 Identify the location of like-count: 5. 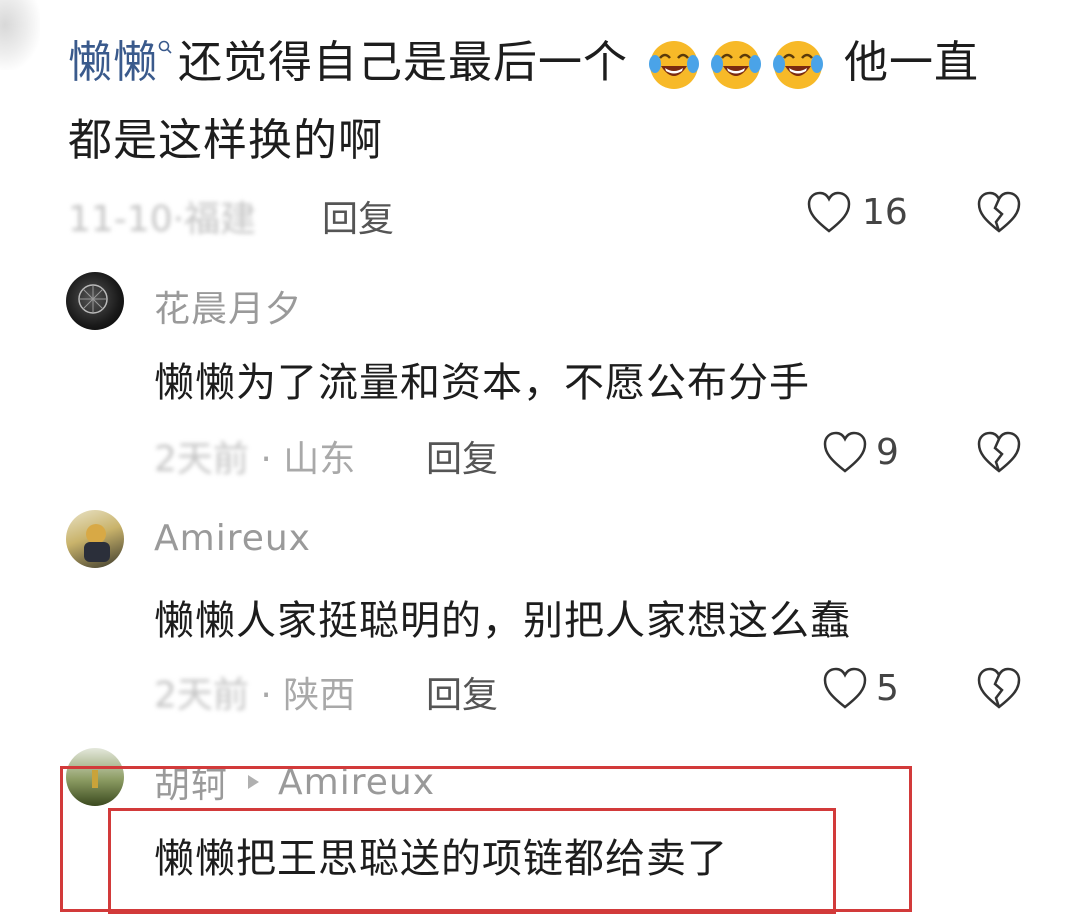
(887, 688).